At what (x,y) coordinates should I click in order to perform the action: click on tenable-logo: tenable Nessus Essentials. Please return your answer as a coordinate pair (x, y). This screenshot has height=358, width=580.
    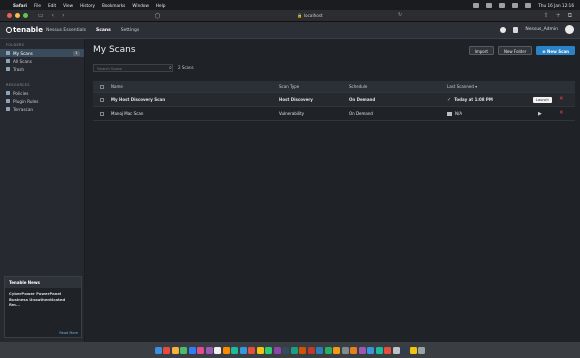
    Looking at the image, I should click on (46, 30).